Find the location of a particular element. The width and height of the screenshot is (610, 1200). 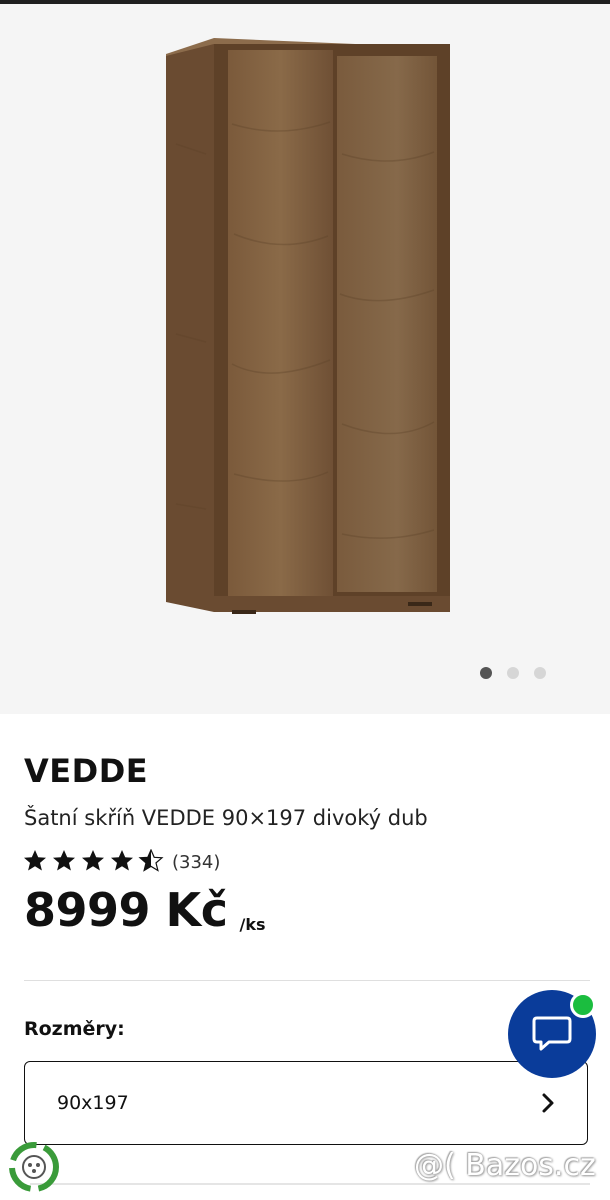

price-amount: 8999 Kč is located at coordinates (126, 910).